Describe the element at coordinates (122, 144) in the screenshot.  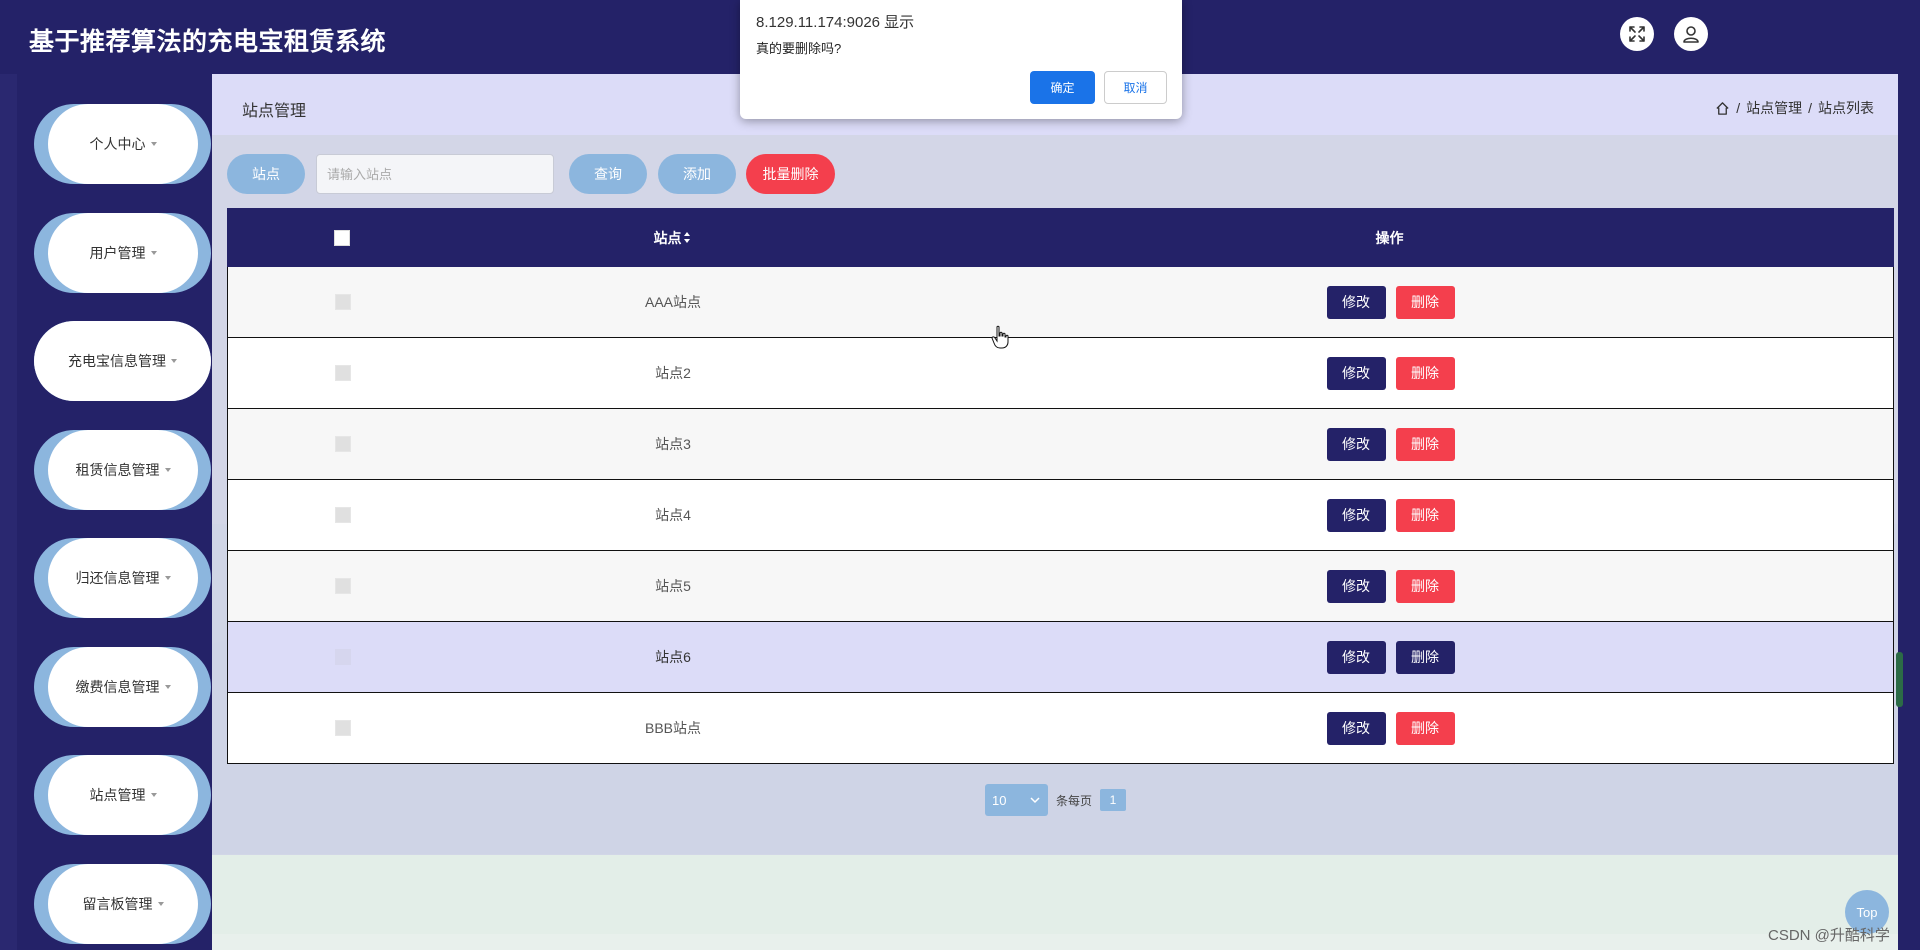
I see `sidebar-item-personal-center: 个人中心` at that location.